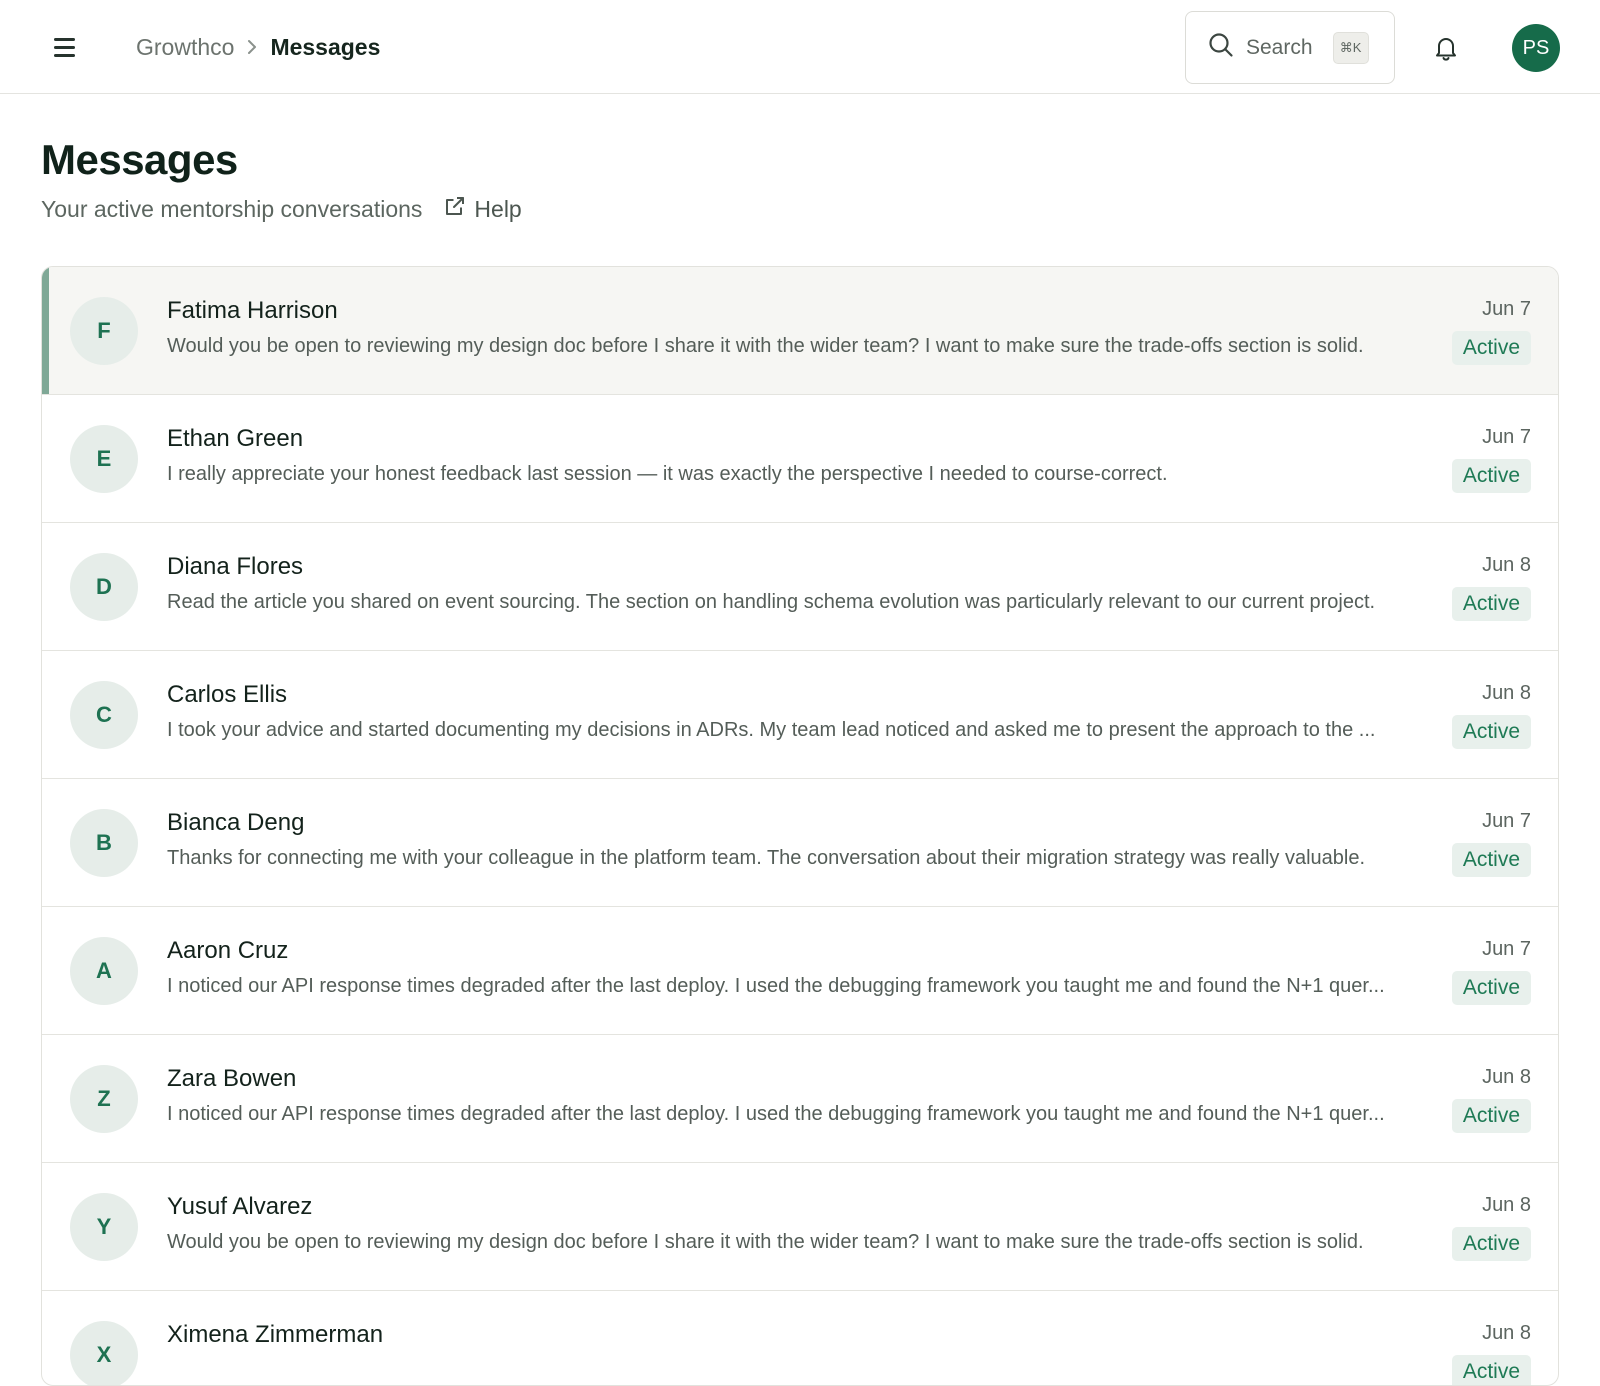 The image size is (1600, 1386). What do you see at coordinates (325, 46) in the screenshot?
I see `breadcrumb-current: Messages` at bounding box center [325, 46].